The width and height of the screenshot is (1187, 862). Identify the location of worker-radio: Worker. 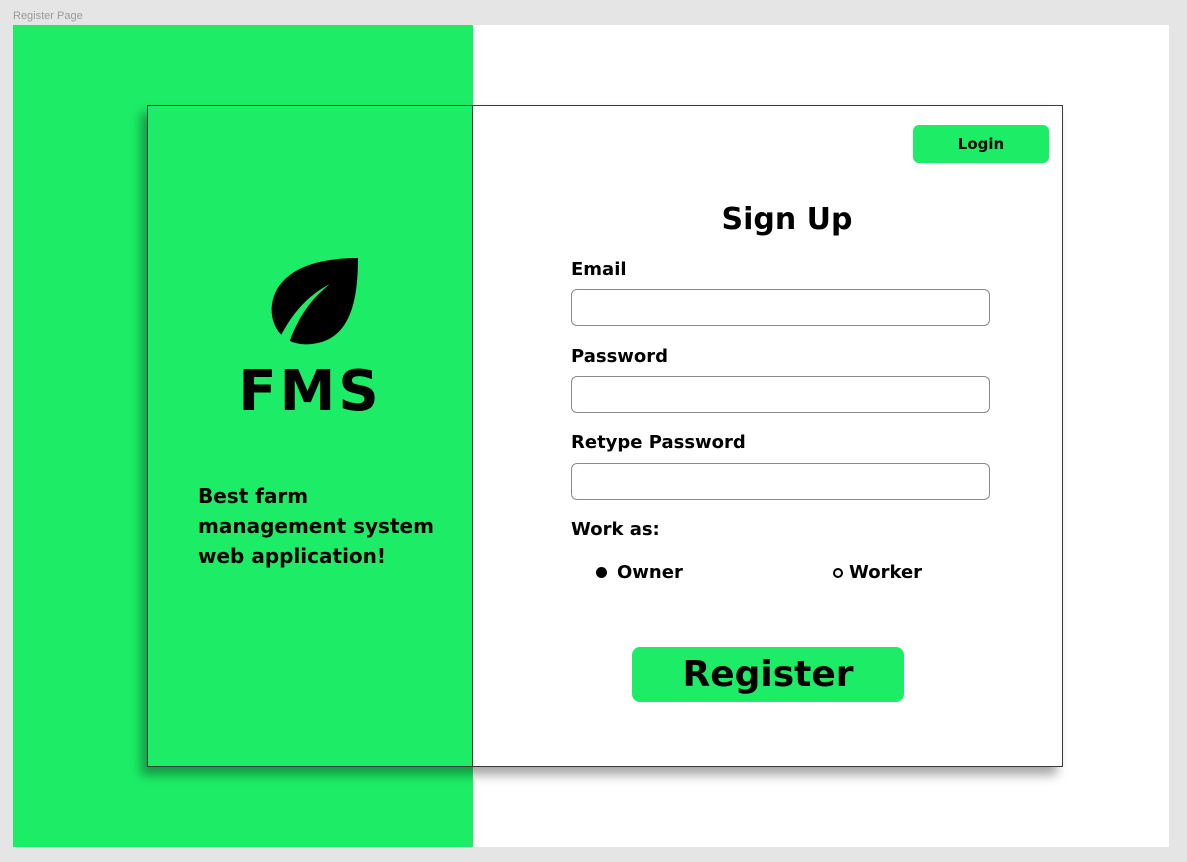
(877, 572).